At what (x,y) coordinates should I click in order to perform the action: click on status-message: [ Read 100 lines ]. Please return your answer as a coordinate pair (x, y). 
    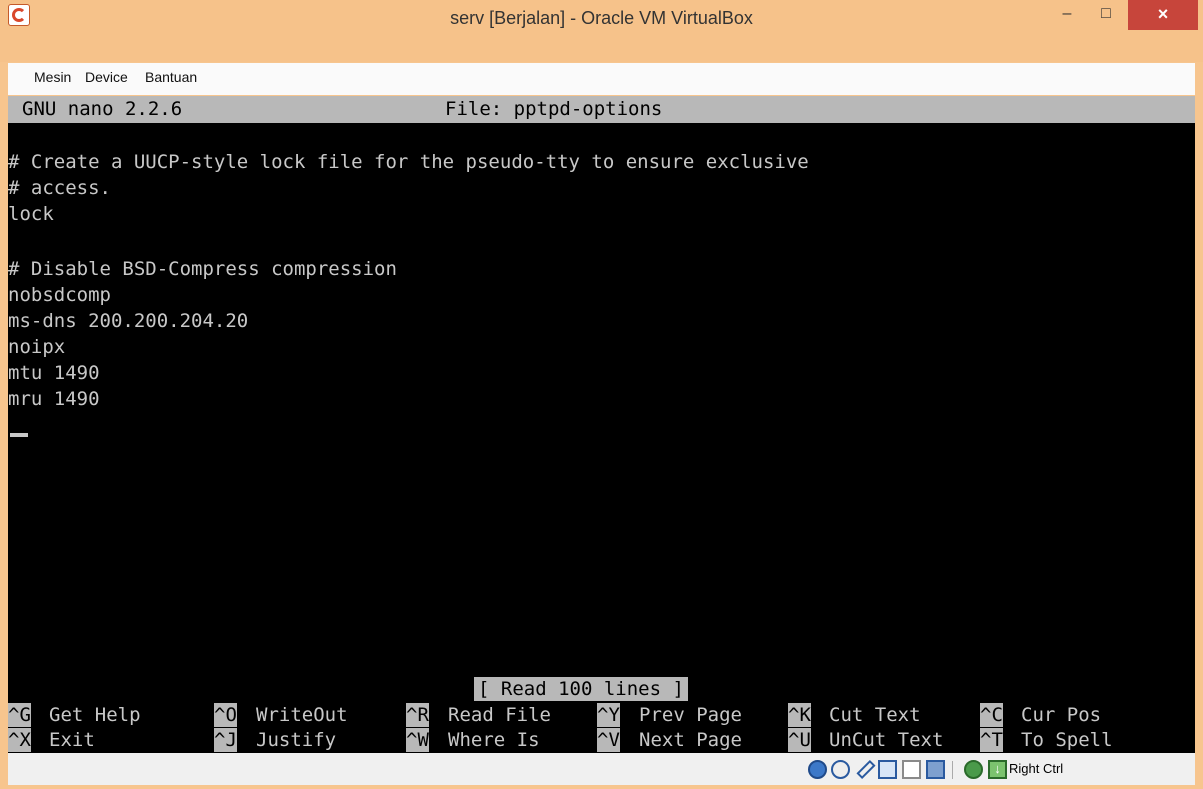
    Looking at the image, I should click on (581, 689).